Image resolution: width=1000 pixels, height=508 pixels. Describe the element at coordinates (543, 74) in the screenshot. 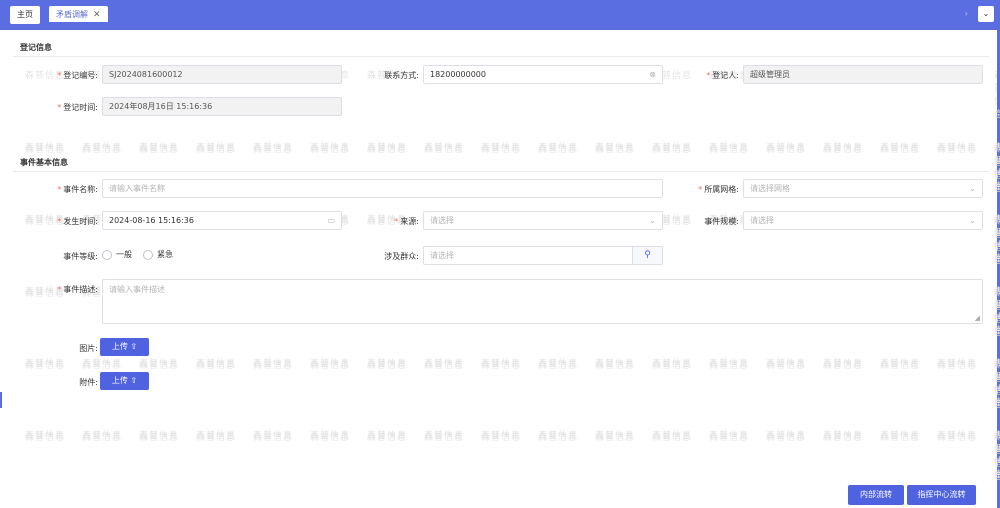

I see `phone-field: 18200000000 ⊗` at that location.